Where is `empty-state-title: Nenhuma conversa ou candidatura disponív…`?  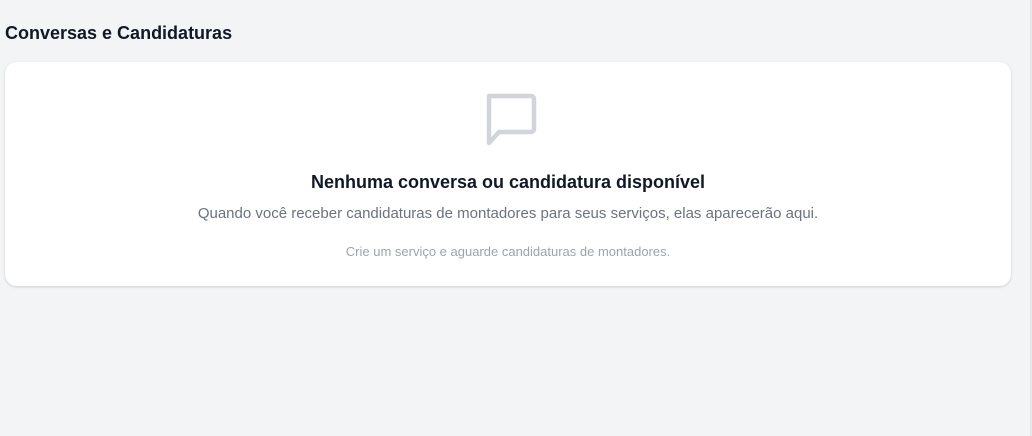
empty-state-title: Nenhuma conversa ou candidatura disponív… is located at coordinates (508, 182).